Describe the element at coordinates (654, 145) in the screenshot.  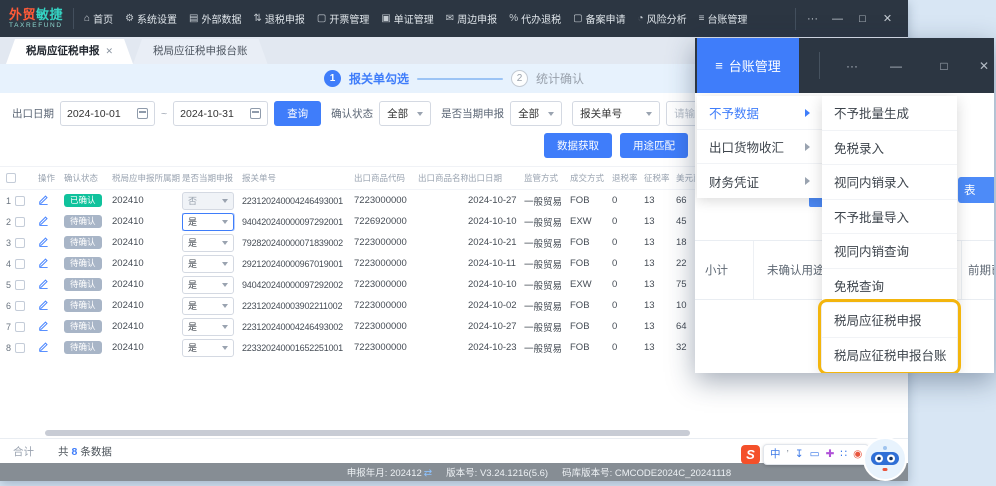
I see `usage-match-button: 用途匹配` at that location.